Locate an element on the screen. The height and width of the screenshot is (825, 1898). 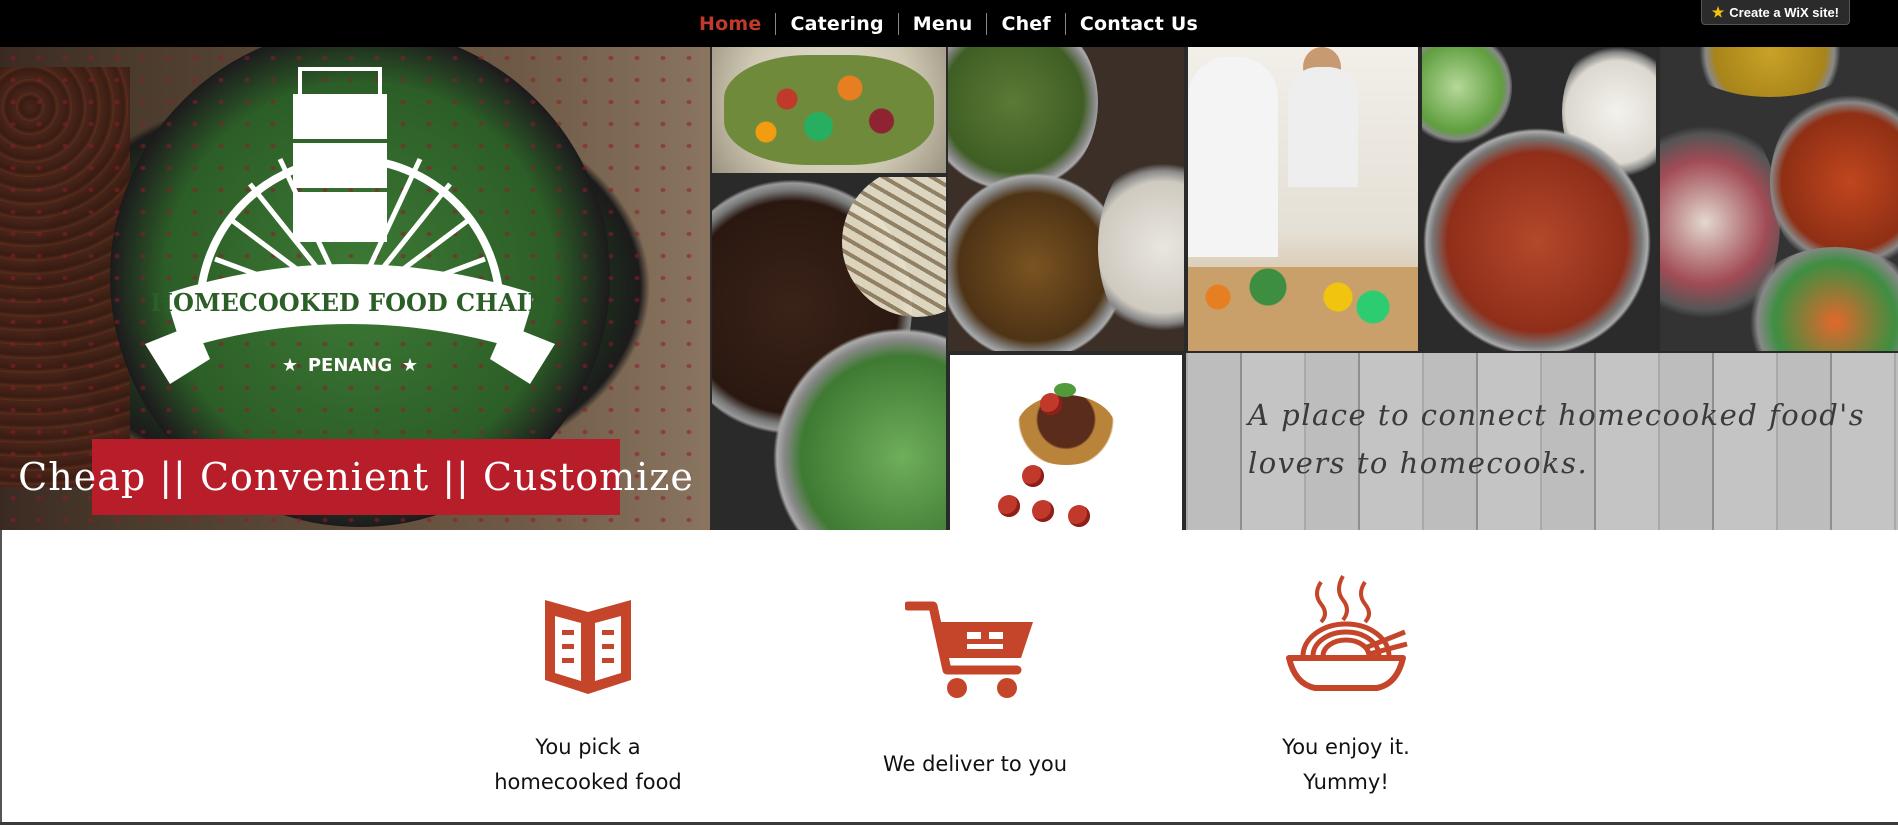
step-label: You pick a is located at coordinates (588, 747).